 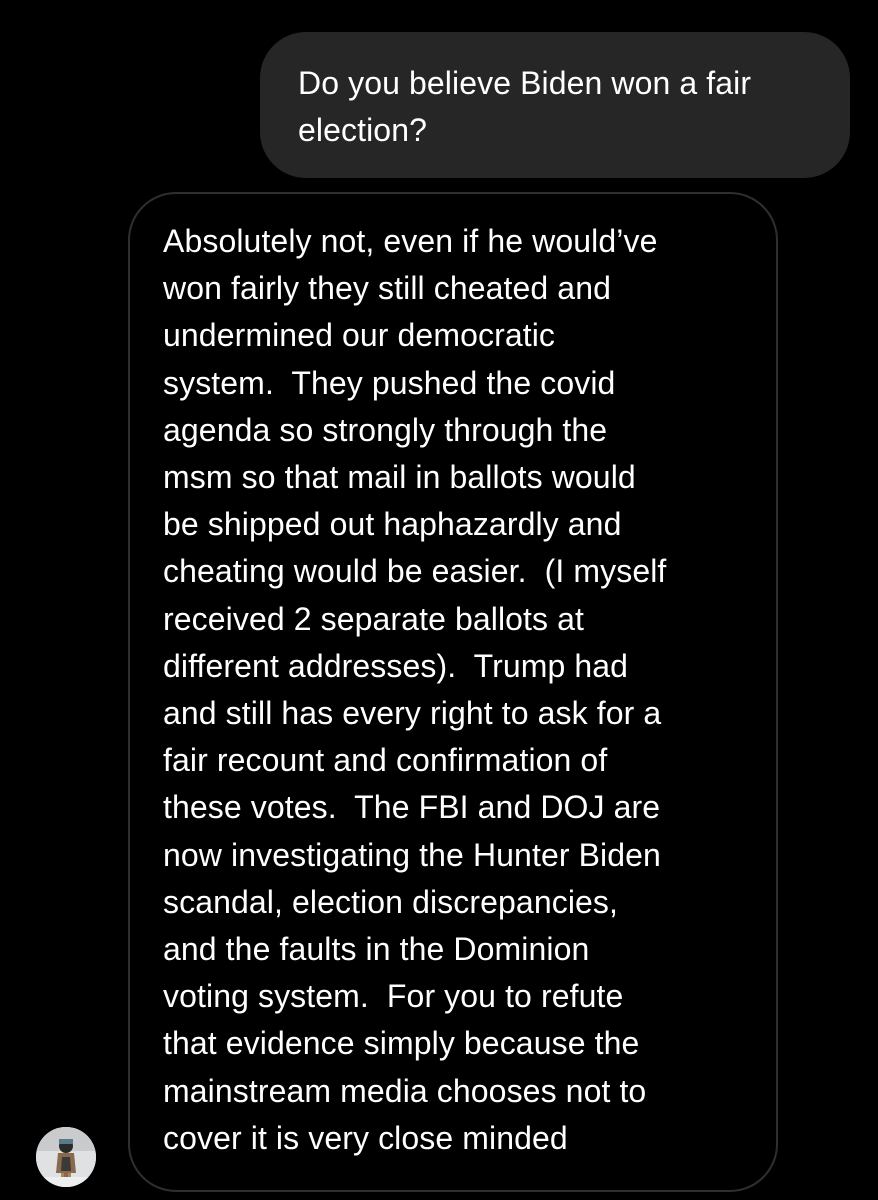 I want to click on received-message-line: different addresses). Trump had, so click(x=396, y=665).